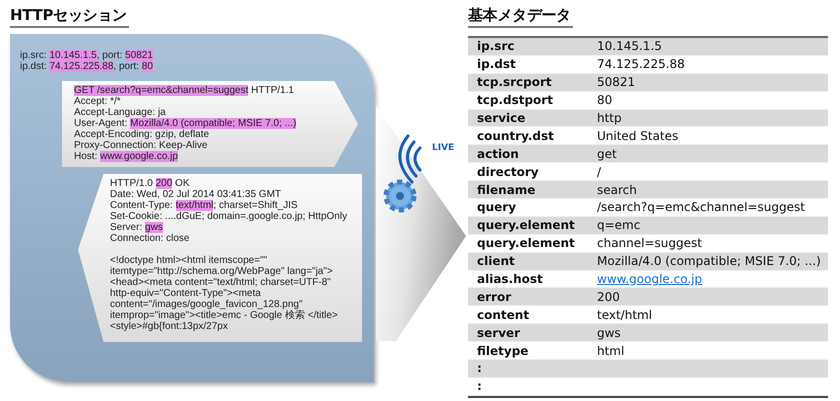 This screenshot has height=401, width=840. Describe the element at coordinates (196, 194) in the screenshot. I see `response-line: Date: Wed, 02 Jul 2014 03:41:35 GMT` at that location.